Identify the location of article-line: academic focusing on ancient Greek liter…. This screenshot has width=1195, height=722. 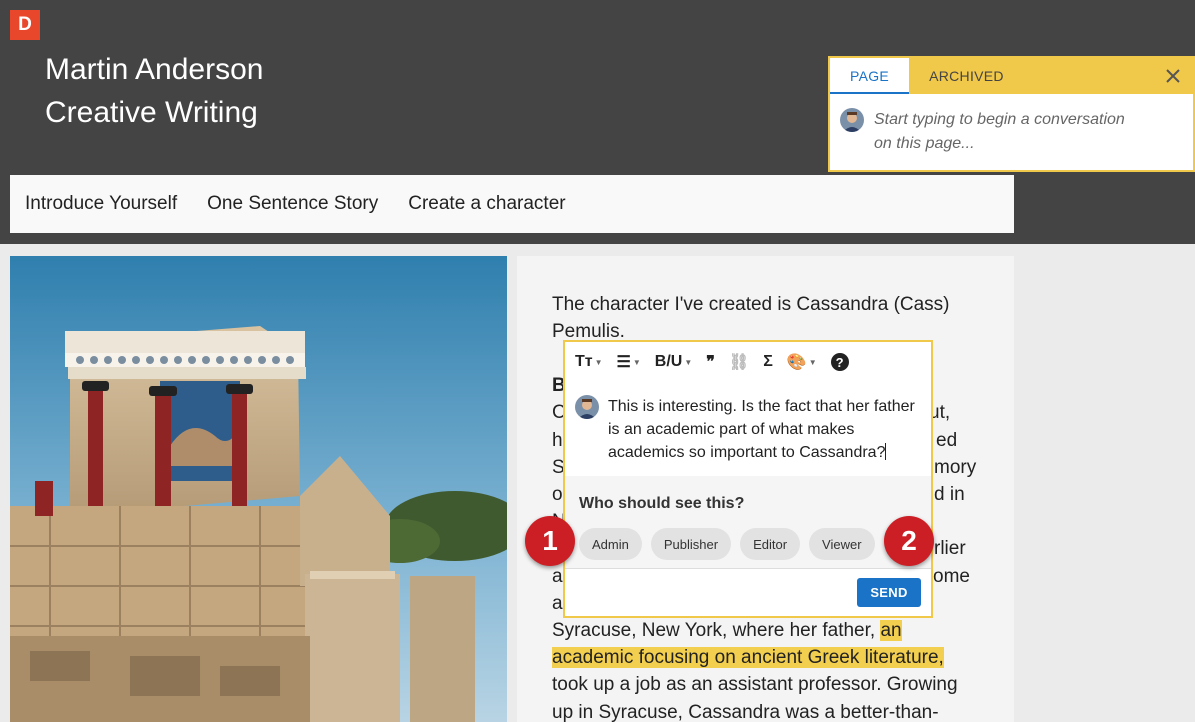
(748, 657).